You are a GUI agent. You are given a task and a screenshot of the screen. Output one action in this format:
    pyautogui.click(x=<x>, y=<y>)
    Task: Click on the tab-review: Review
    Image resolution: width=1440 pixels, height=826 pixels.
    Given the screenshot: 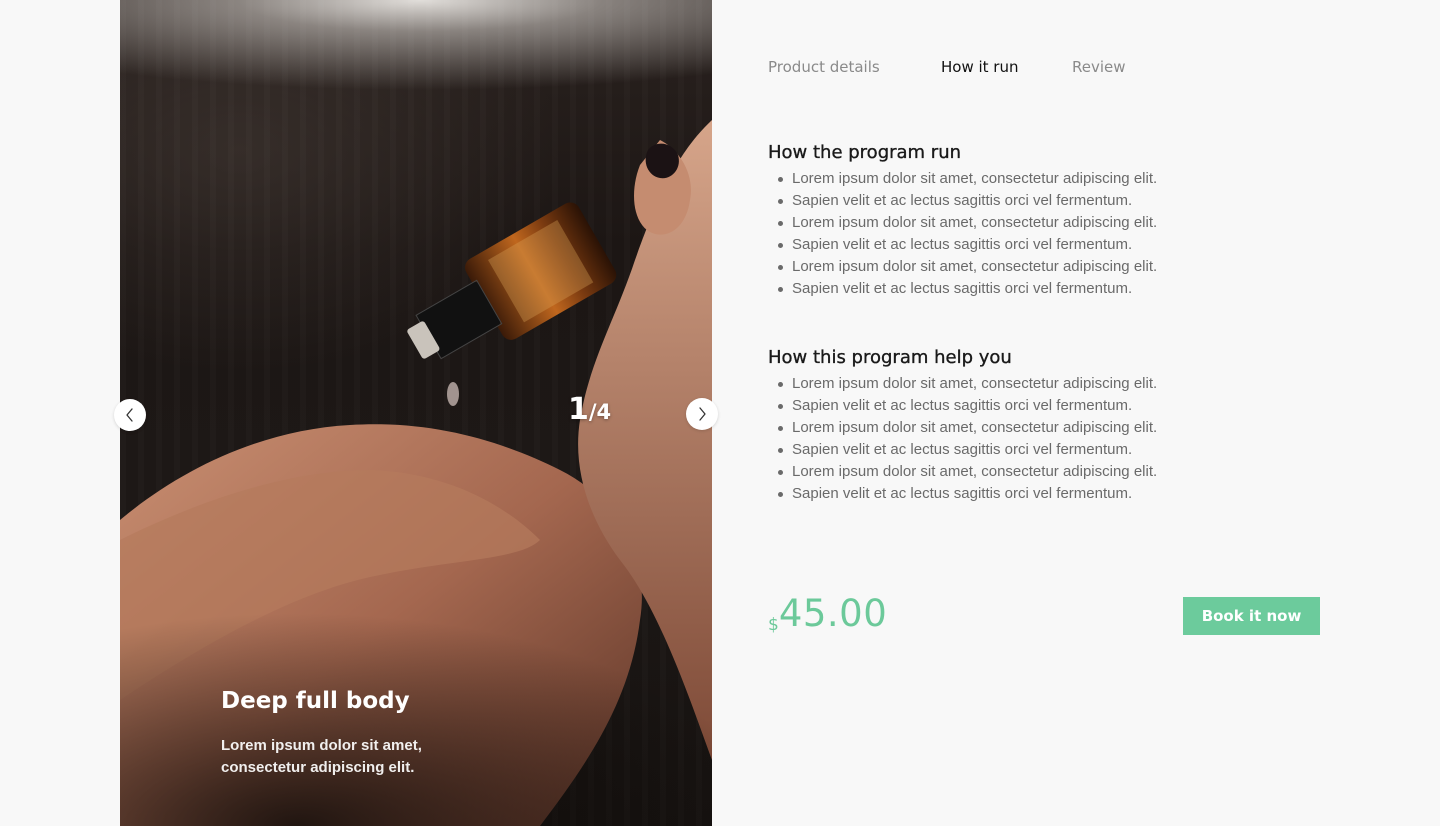 What is the action you would take?
    pyautogui.click(x=1099, y=67)
    